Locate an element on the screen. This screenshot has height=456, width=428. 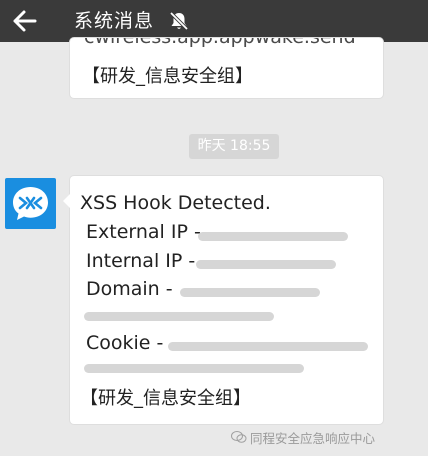
cookie-label: Cookie - is located at coordinates (125, 343).